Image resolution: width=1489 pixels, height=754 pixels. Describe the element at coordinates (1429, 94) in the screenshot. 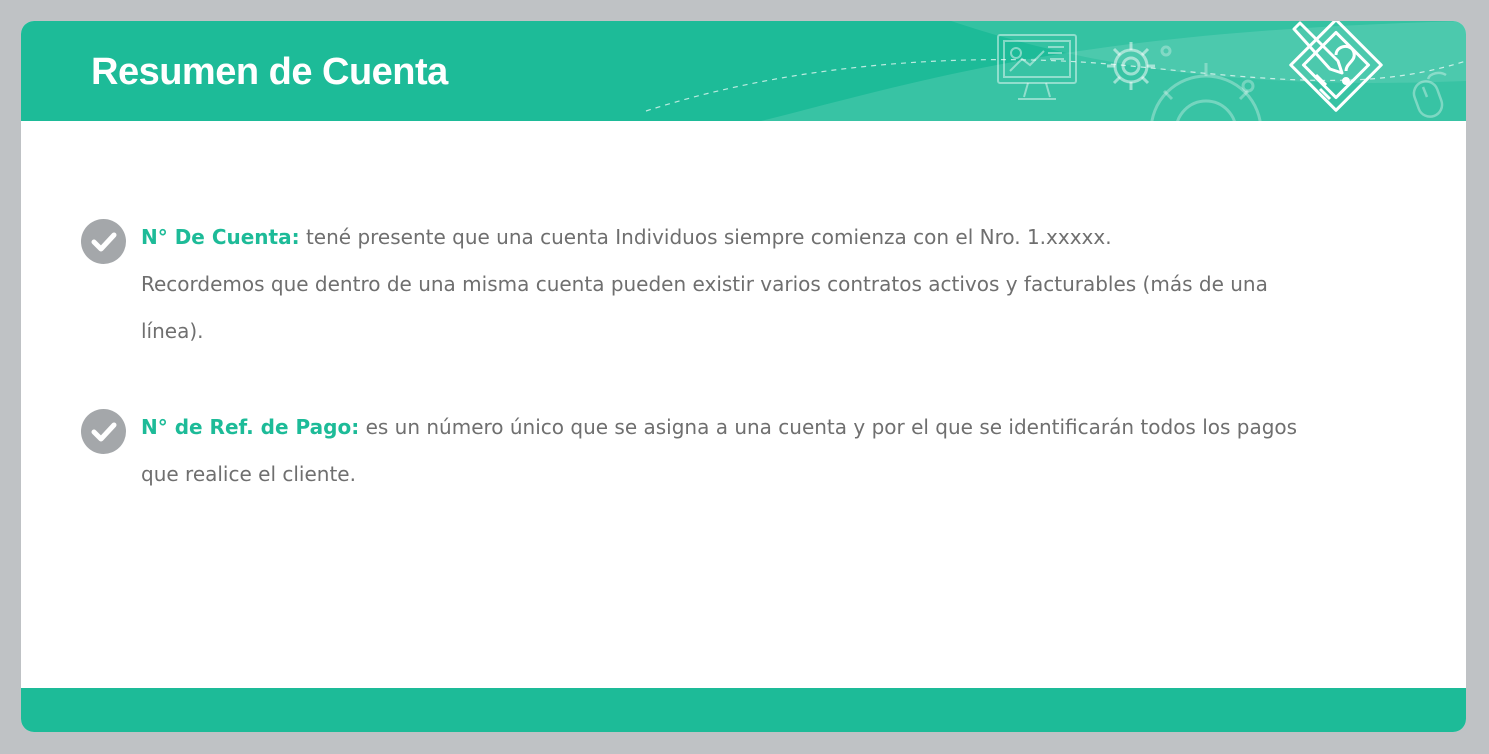

I see `mouse-icon` at that location.